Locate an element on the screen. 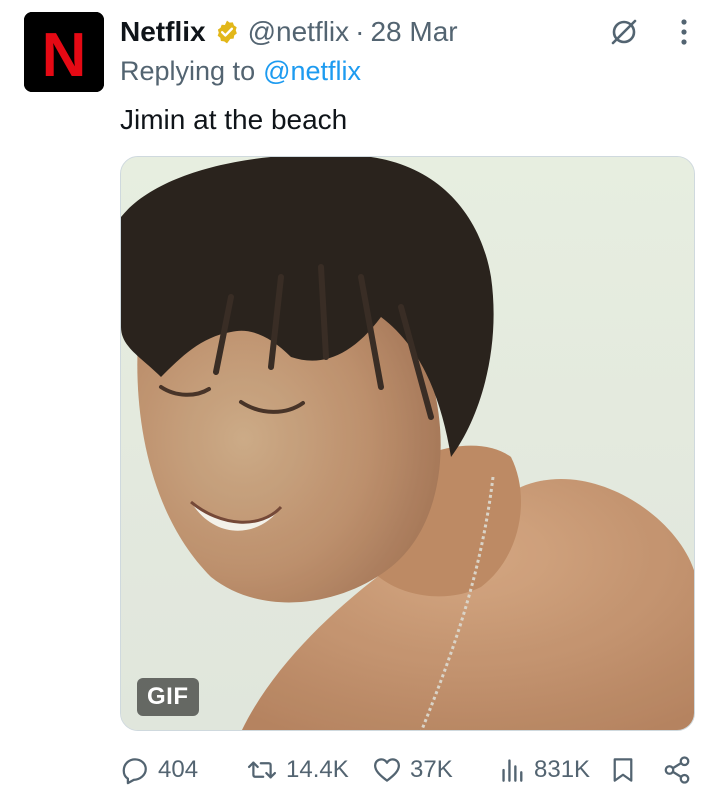 The height and width of the screenshot is (801, 720). reply-button: 404 is located at coordinates (159, 770).